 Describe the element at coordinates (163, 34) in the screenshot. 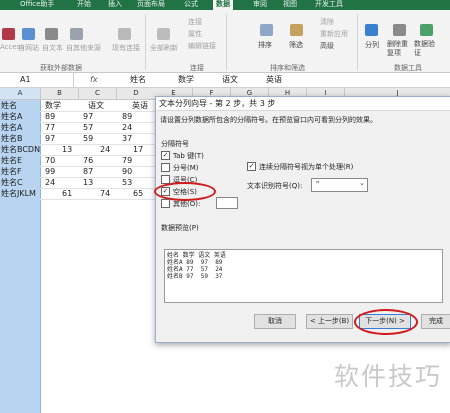

I see `refresh-icon` at that location.